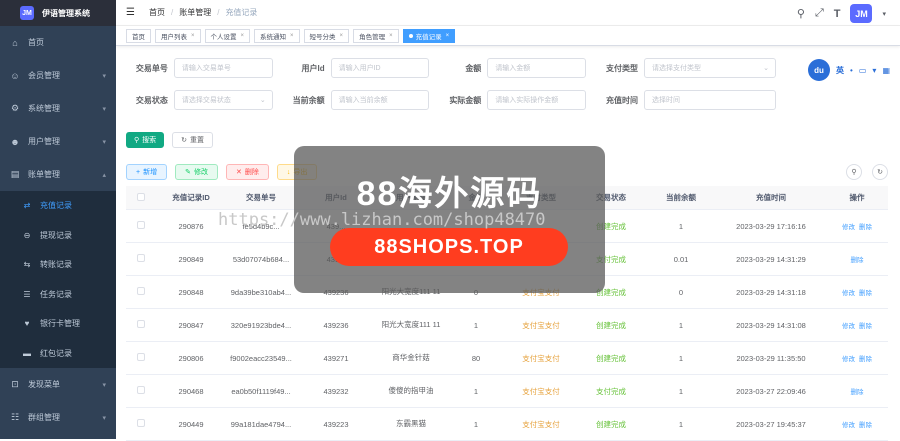 This screenshot has height=441, width=900. What do you see at coordinates (138, 35) in the screenshot?
I see `tag-item: 首页` at bounding box center [138, 35].